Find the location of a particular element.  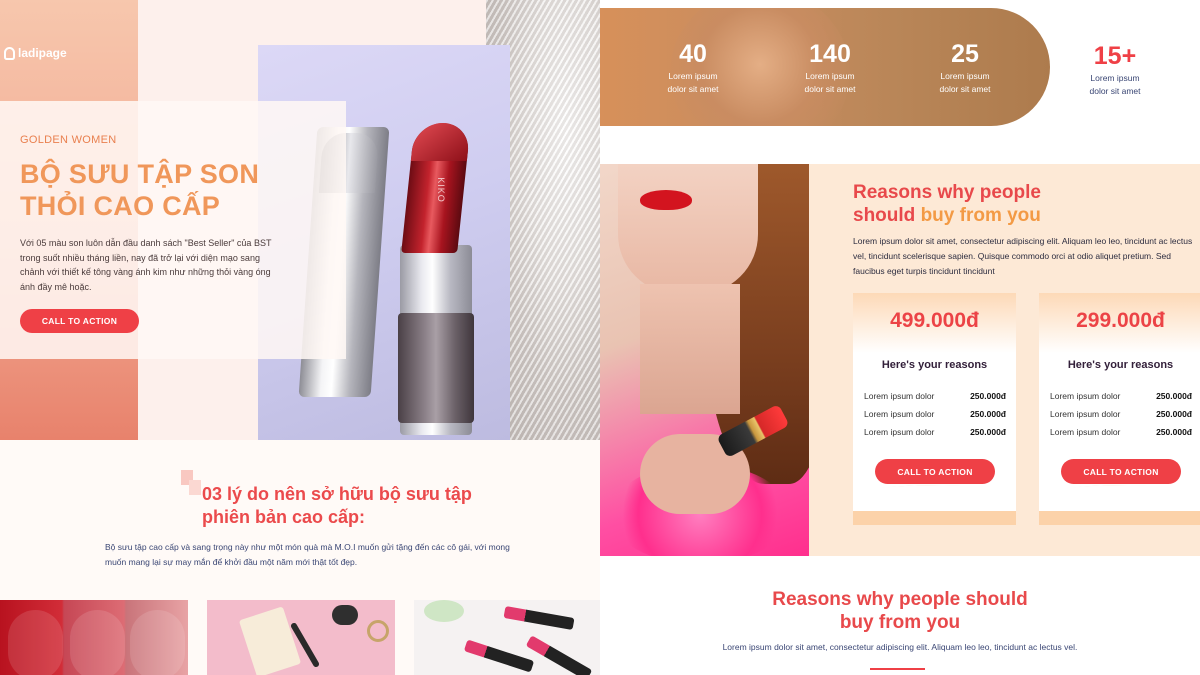

reasons-title-part2: should is located at coordinates (884, 215).